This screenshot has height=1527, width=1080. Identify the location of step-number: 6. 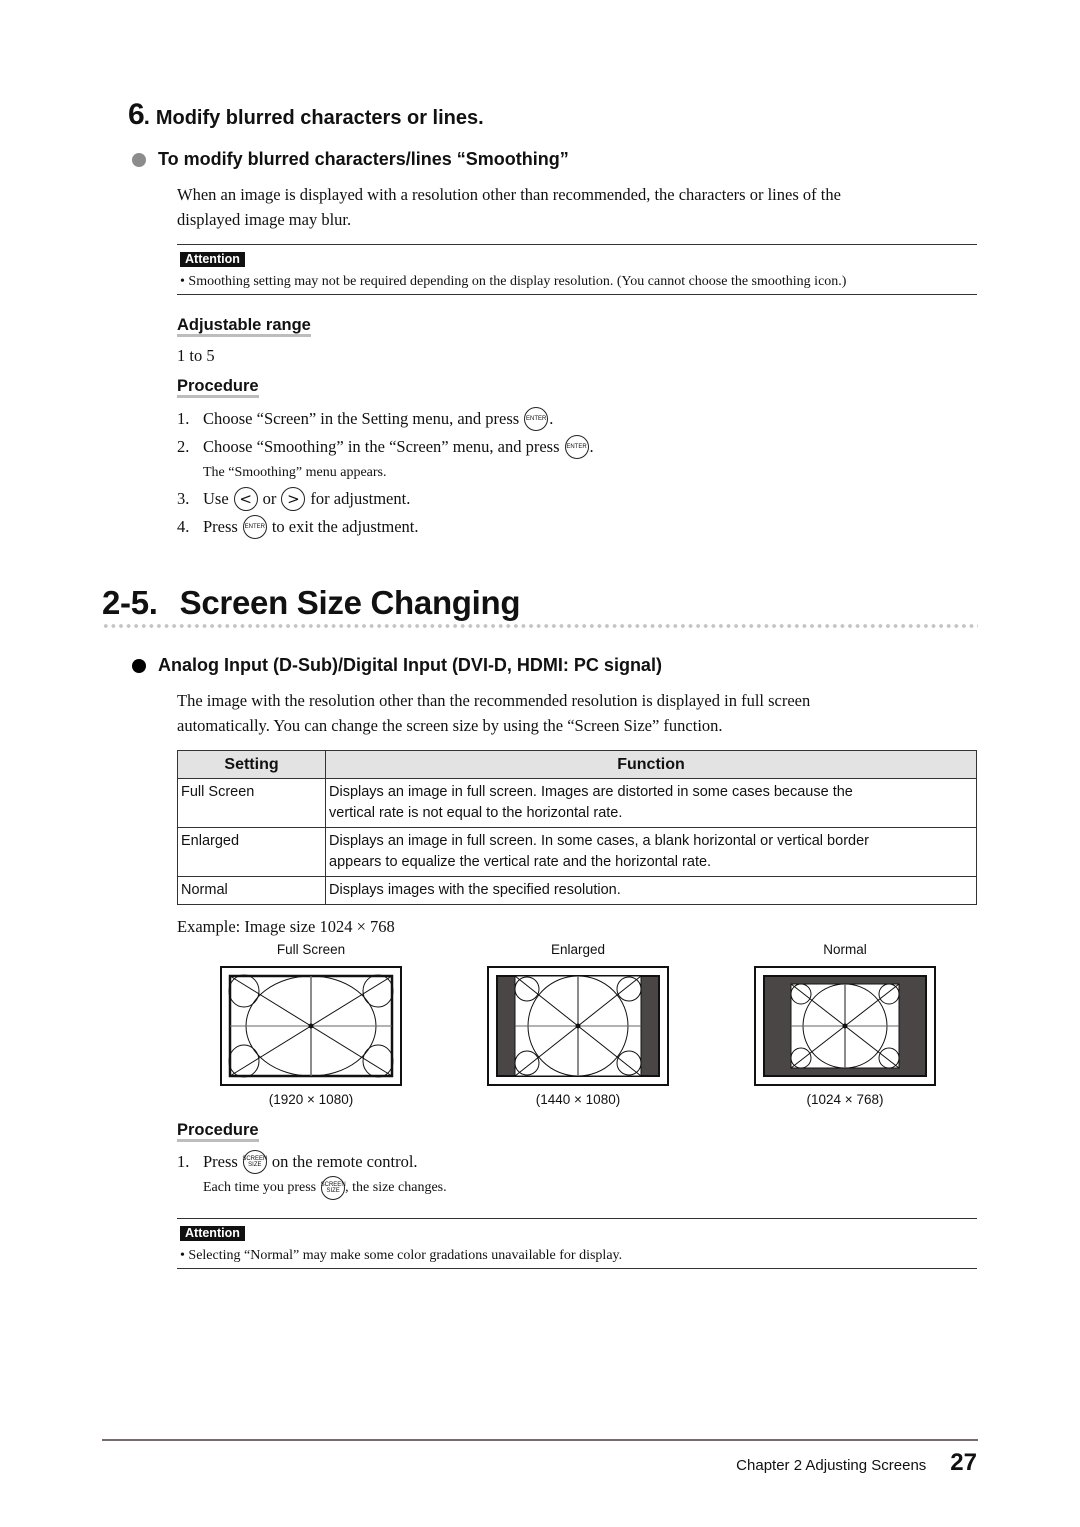
(136, 114).